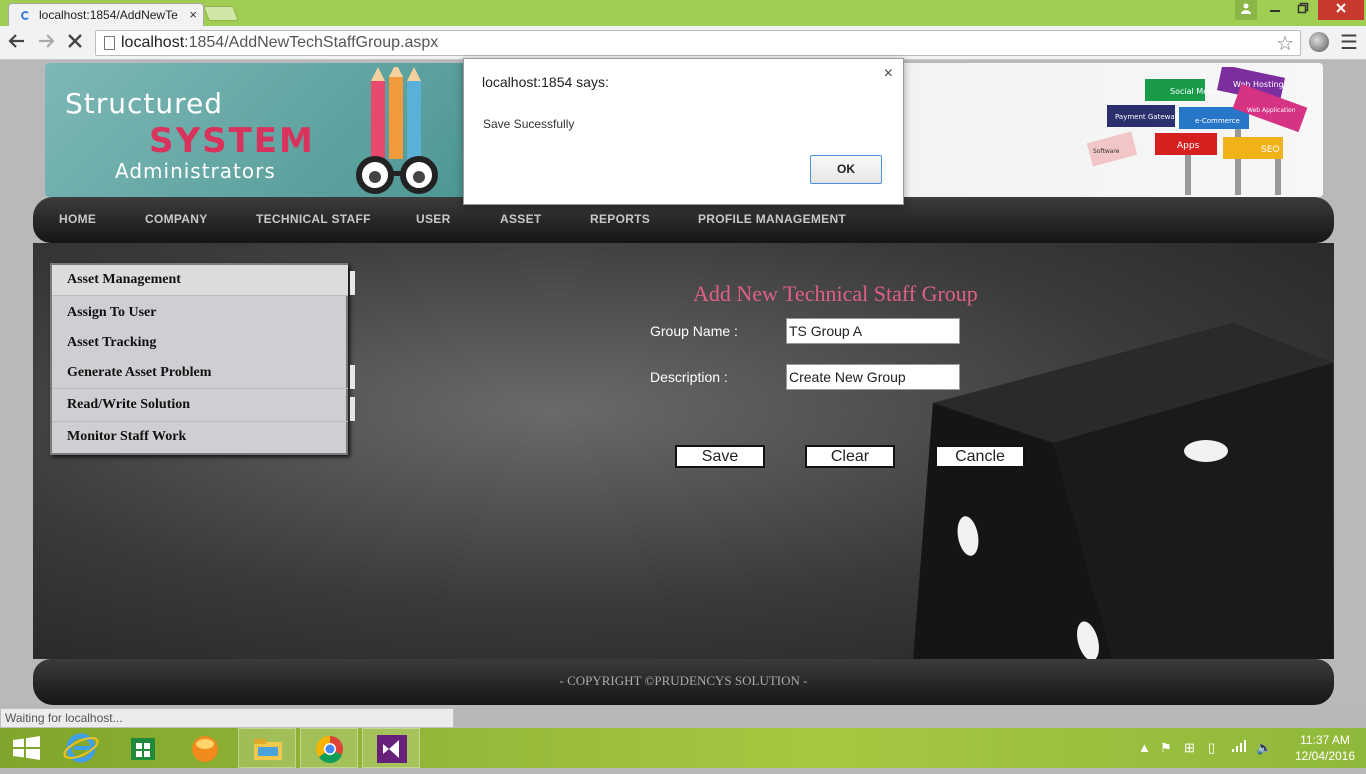 This screenshot has width=1366, height=774. What do you see at coordinates (1325, 756) in the screenshot?
I see `clock-date: 12/04/2016` at bounding box center [1325, 756].